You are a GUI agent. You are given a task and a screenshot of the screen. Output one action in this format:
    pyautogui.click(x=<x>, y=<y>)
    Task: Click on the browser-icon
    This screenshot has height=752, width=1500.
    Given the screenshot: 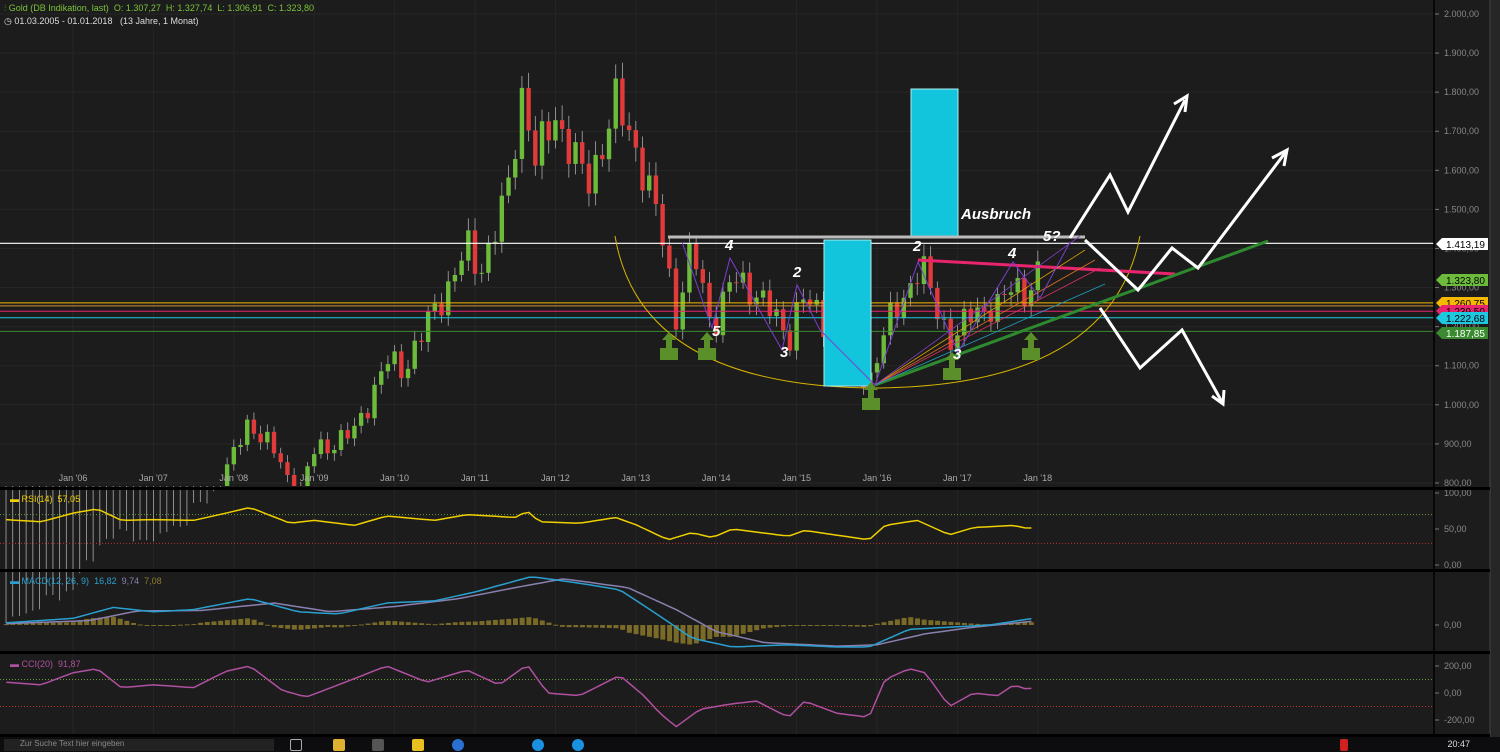 What is the action you would take?
    pyautogui.click(x=458, y=745)
    